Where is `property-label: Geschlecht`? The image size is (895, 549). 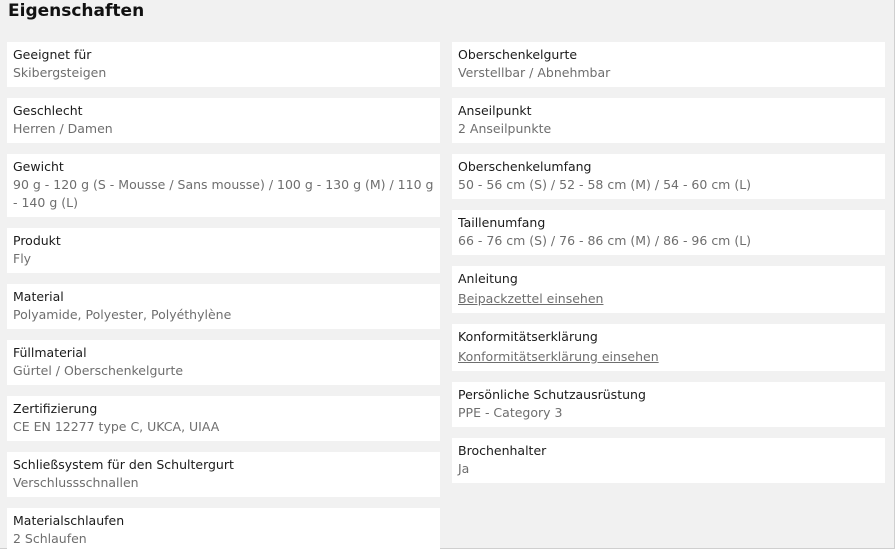
property-label: Geschlecht is located at coordinates (48, 110).